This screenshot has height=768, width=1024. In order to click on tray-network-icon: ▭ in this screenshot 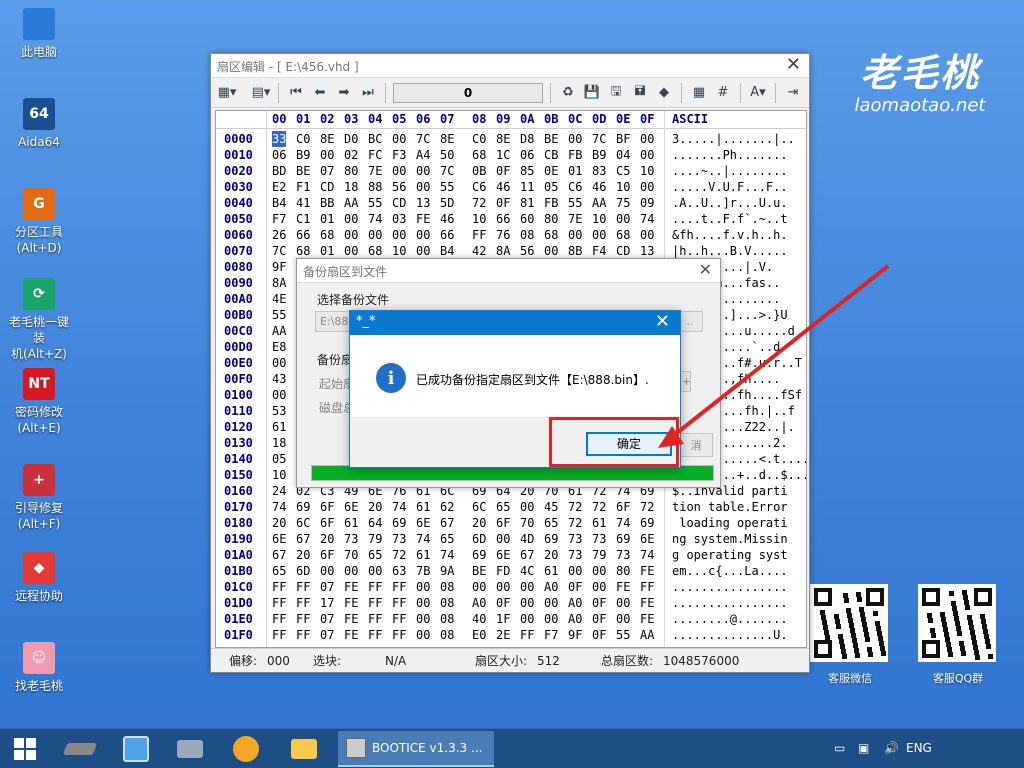, I will do `click(839, 748)`.